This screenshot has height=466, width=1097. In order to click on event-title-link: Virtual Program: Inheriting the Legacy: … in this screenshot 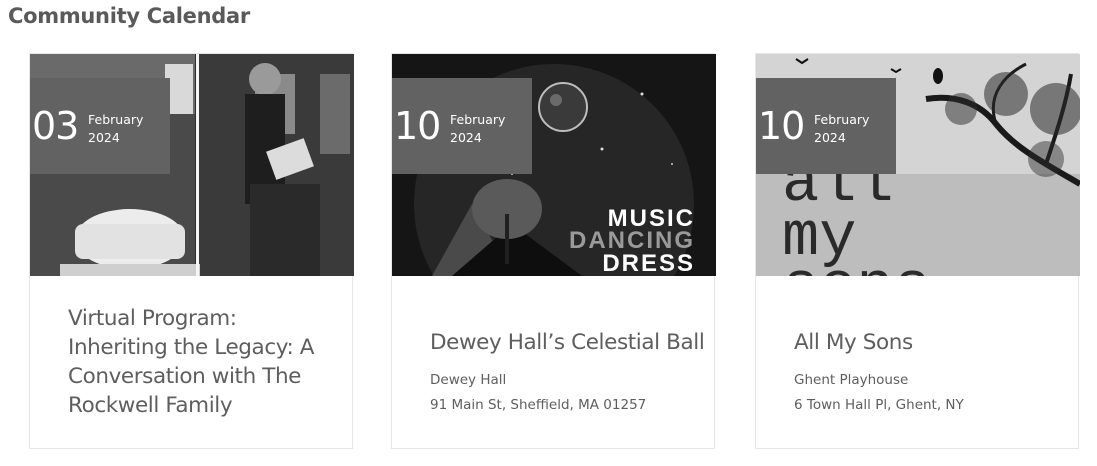, I will do `click(203, 362)`.